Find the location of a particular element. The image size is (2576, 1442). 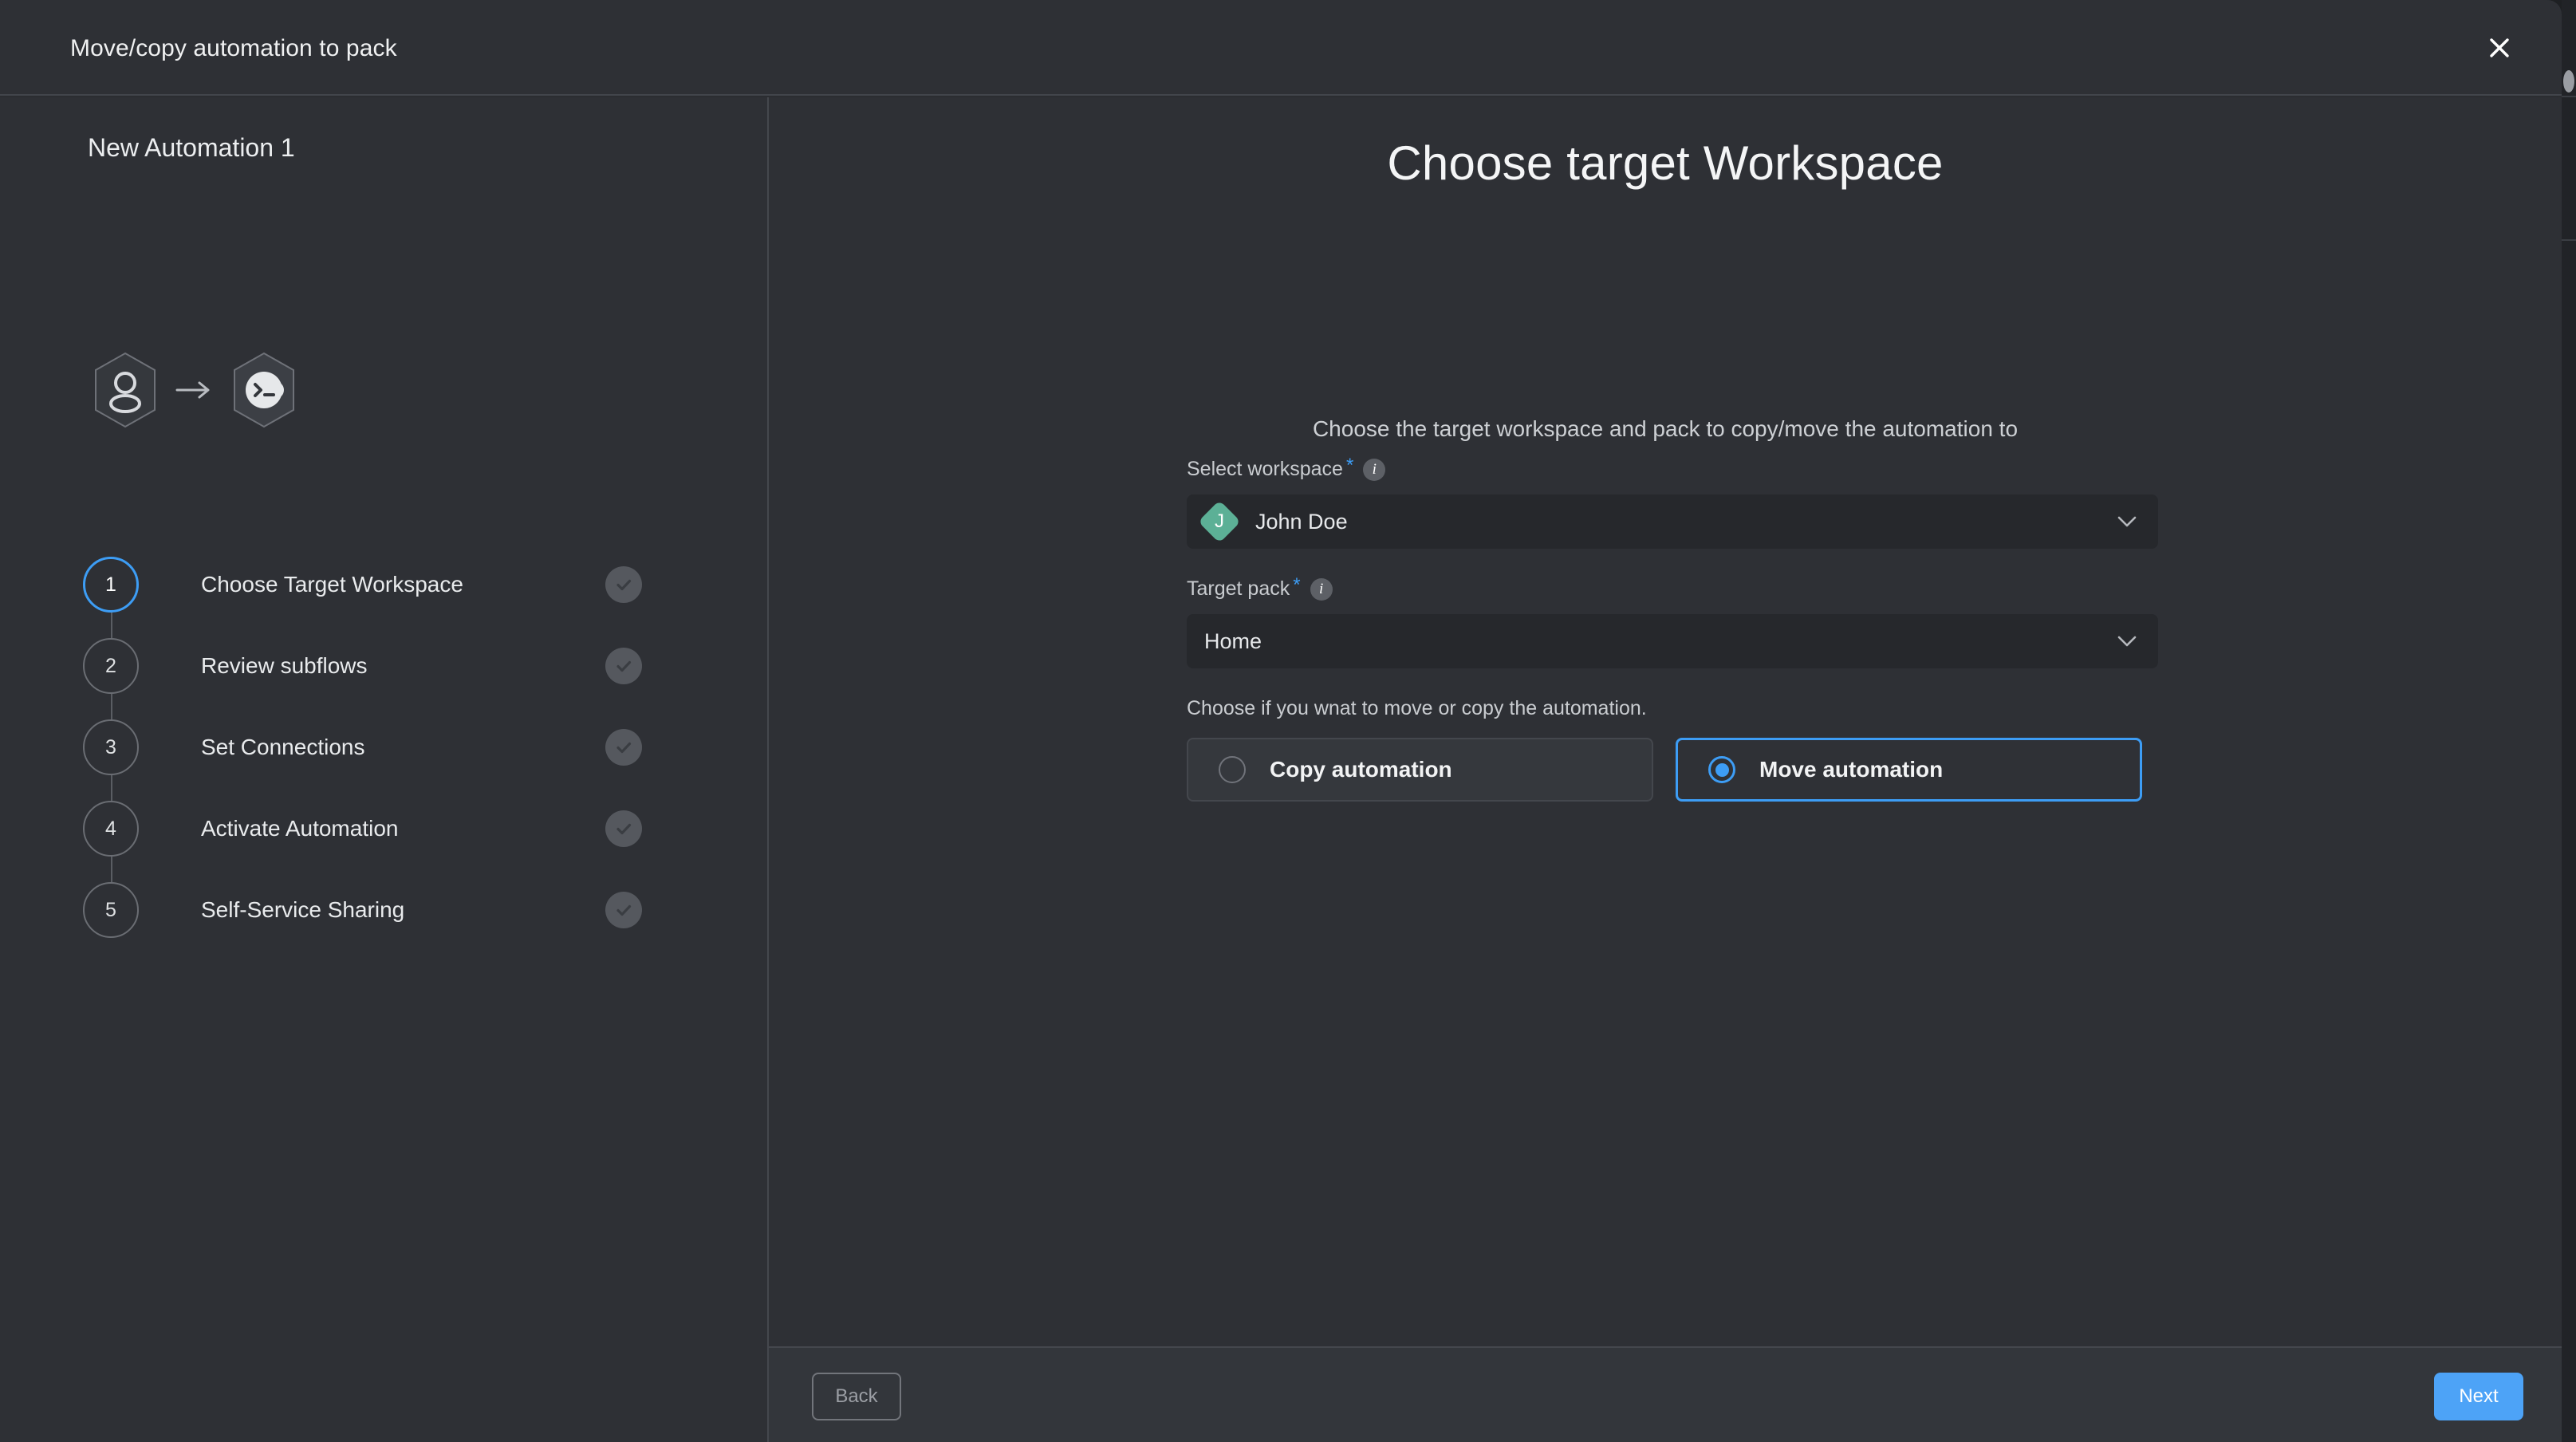

radio-icon-selected is located at coordinates (1721, 770).